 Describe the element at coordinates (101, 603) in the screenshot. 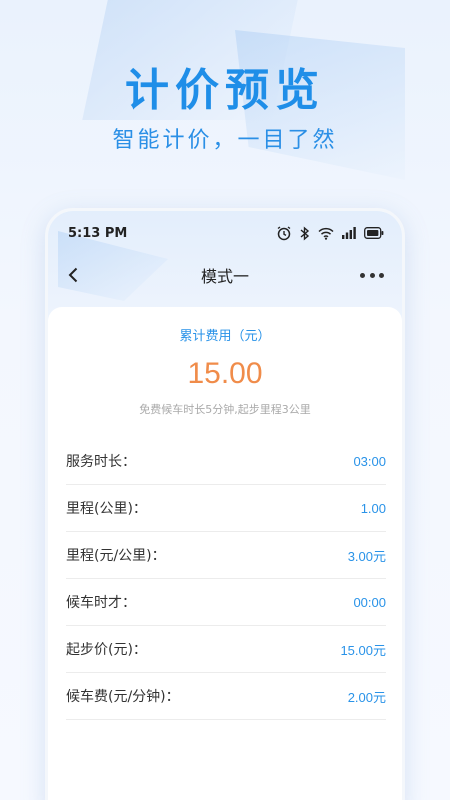

I see `row-label: 候车时才：` at that location.